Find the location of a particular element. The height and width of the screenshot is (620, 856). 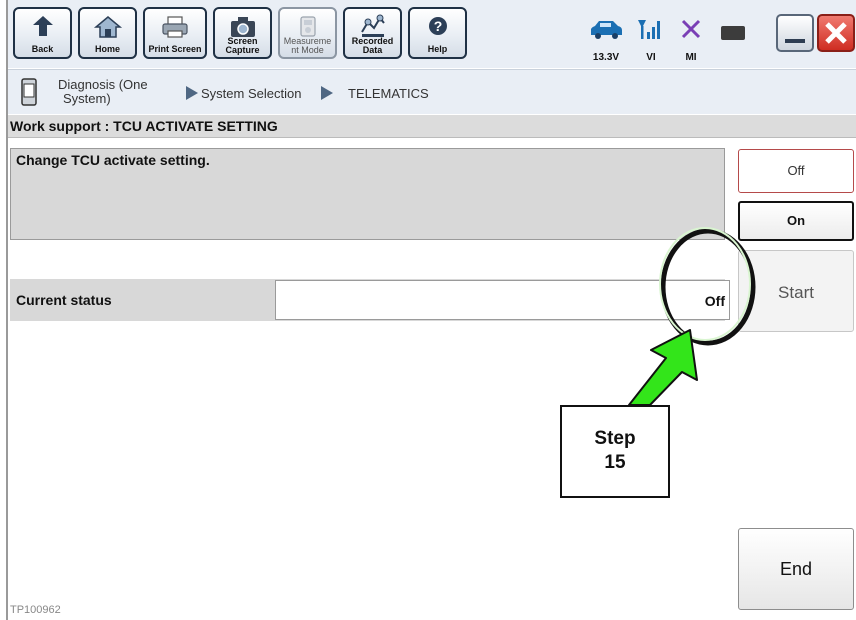

annotation-overlay is located at coordinates (692, 316).